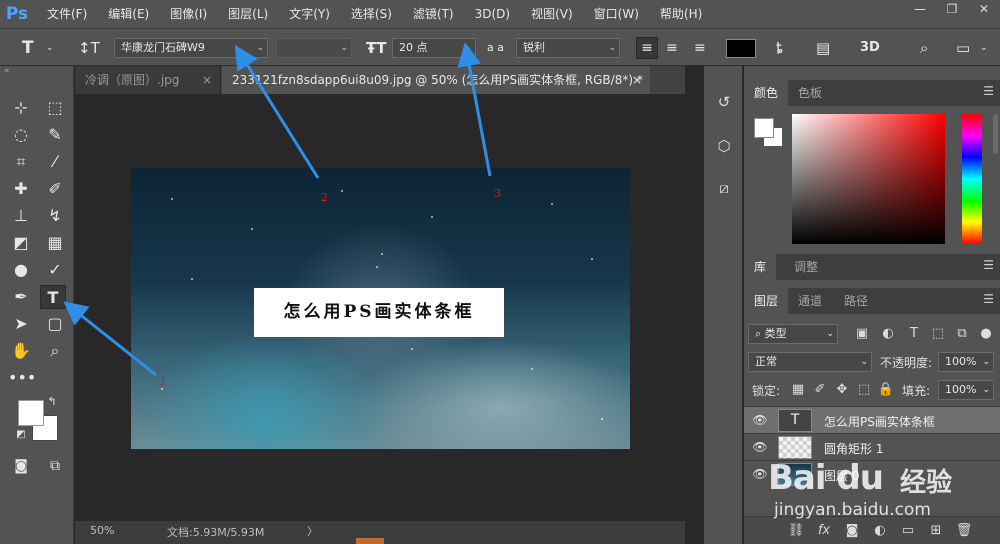 Image resolution: width=1000 pixels, height=544 pixels. Describe the element at coordinates (55, 108) in the screenshot. I see `marquee-tool-icon: ⬚` at that location.